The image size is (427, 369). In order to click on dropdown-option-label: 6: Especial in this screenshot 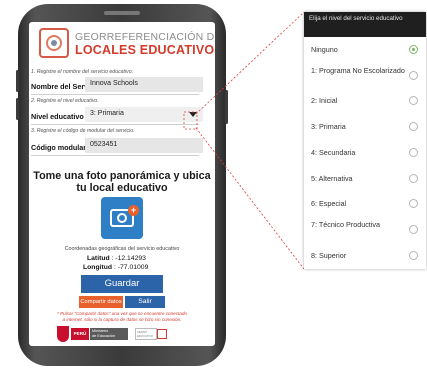, I will do `click(329, 204)`.